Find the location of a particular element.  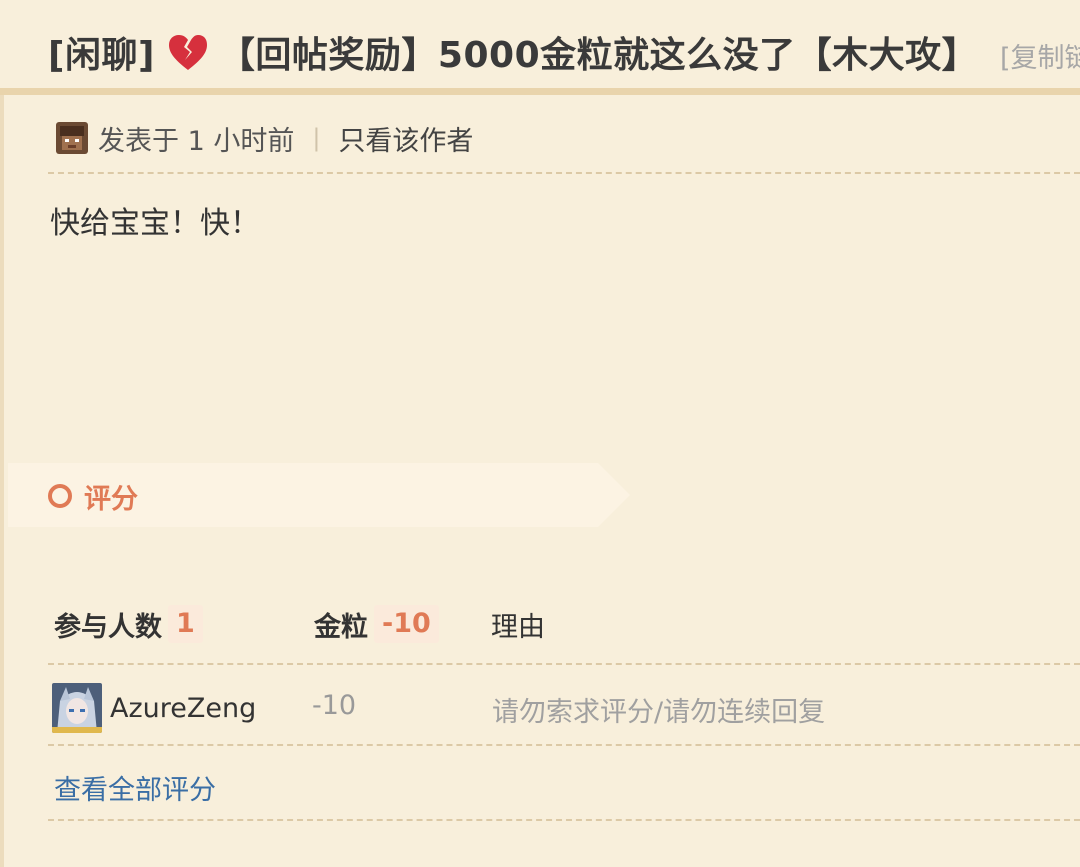

rater-score: -10 is located at coordinates (334, 705).